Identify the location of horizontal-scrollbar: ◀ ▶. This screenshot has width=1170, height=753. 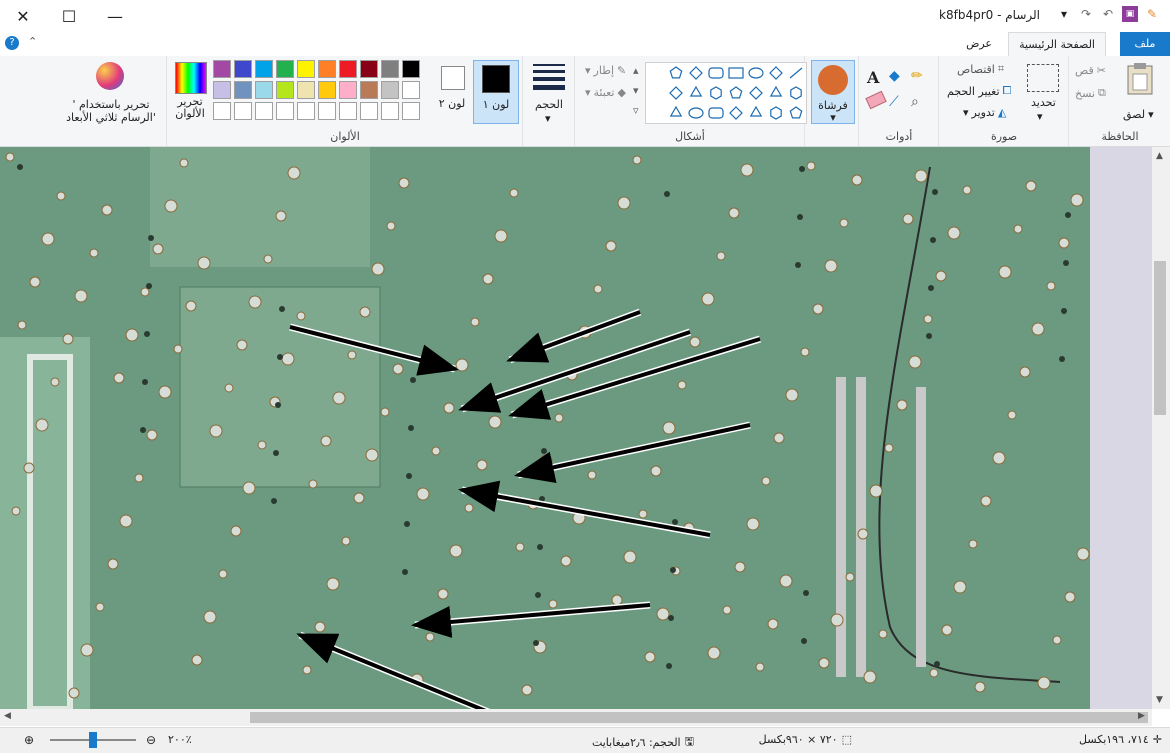
(576, 717).